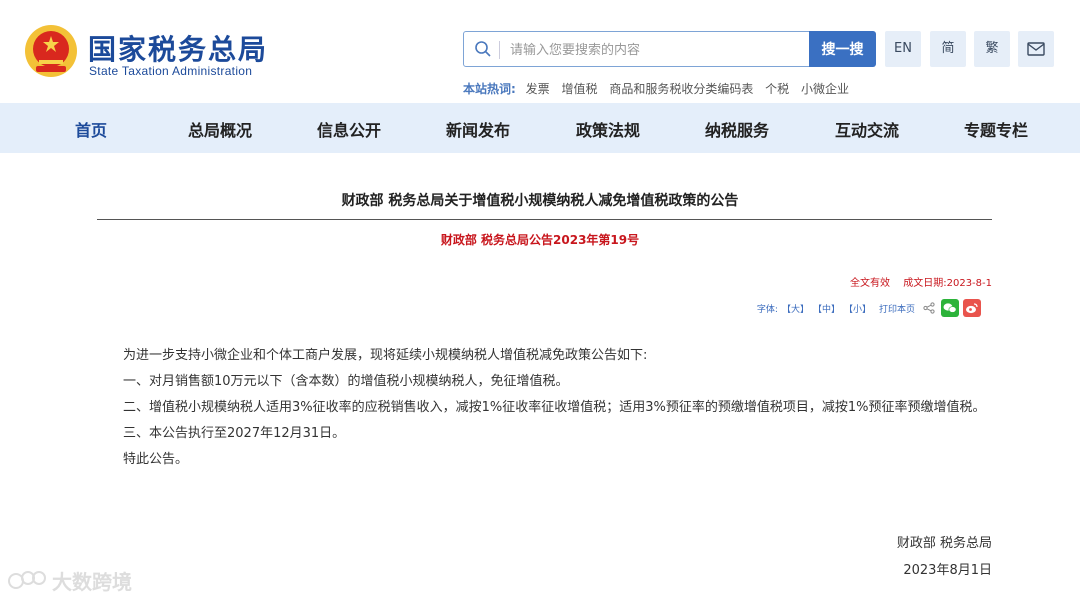 This screenshot has width=1080, height=601. Describe the element at coordinates (51, 51) in the screenshot. I see `national-emblem-icon` at that location.